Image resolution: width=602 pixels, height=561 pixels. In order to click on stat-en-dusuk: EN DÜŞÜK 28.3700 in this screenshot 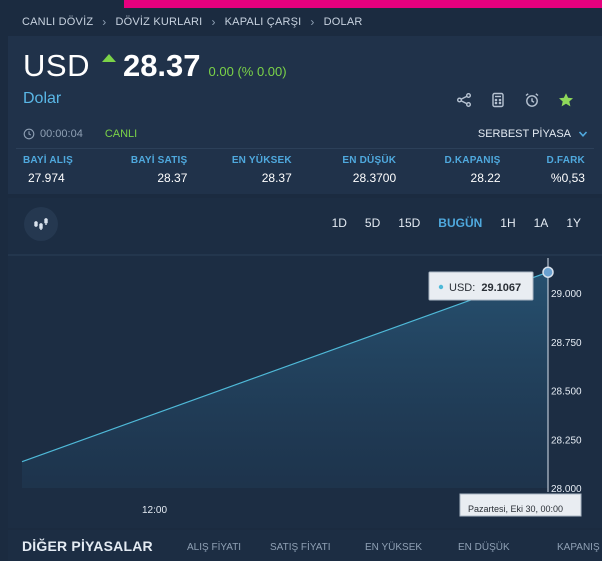, I will do `click(346, 170)`.